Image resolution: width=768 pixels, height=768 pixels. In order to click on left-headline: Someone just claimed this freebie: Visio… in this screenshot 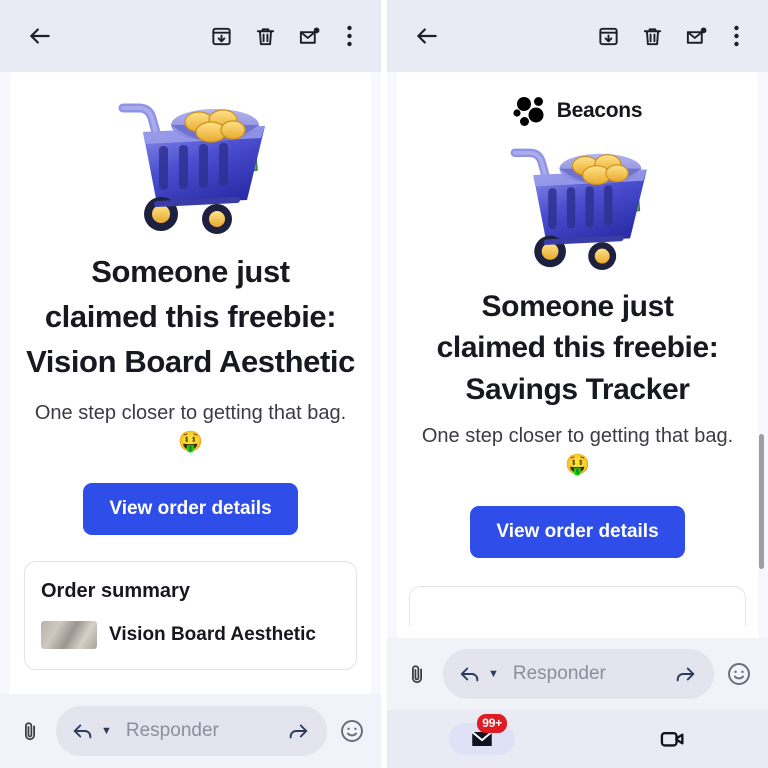, I will do `click(190, 314)`.